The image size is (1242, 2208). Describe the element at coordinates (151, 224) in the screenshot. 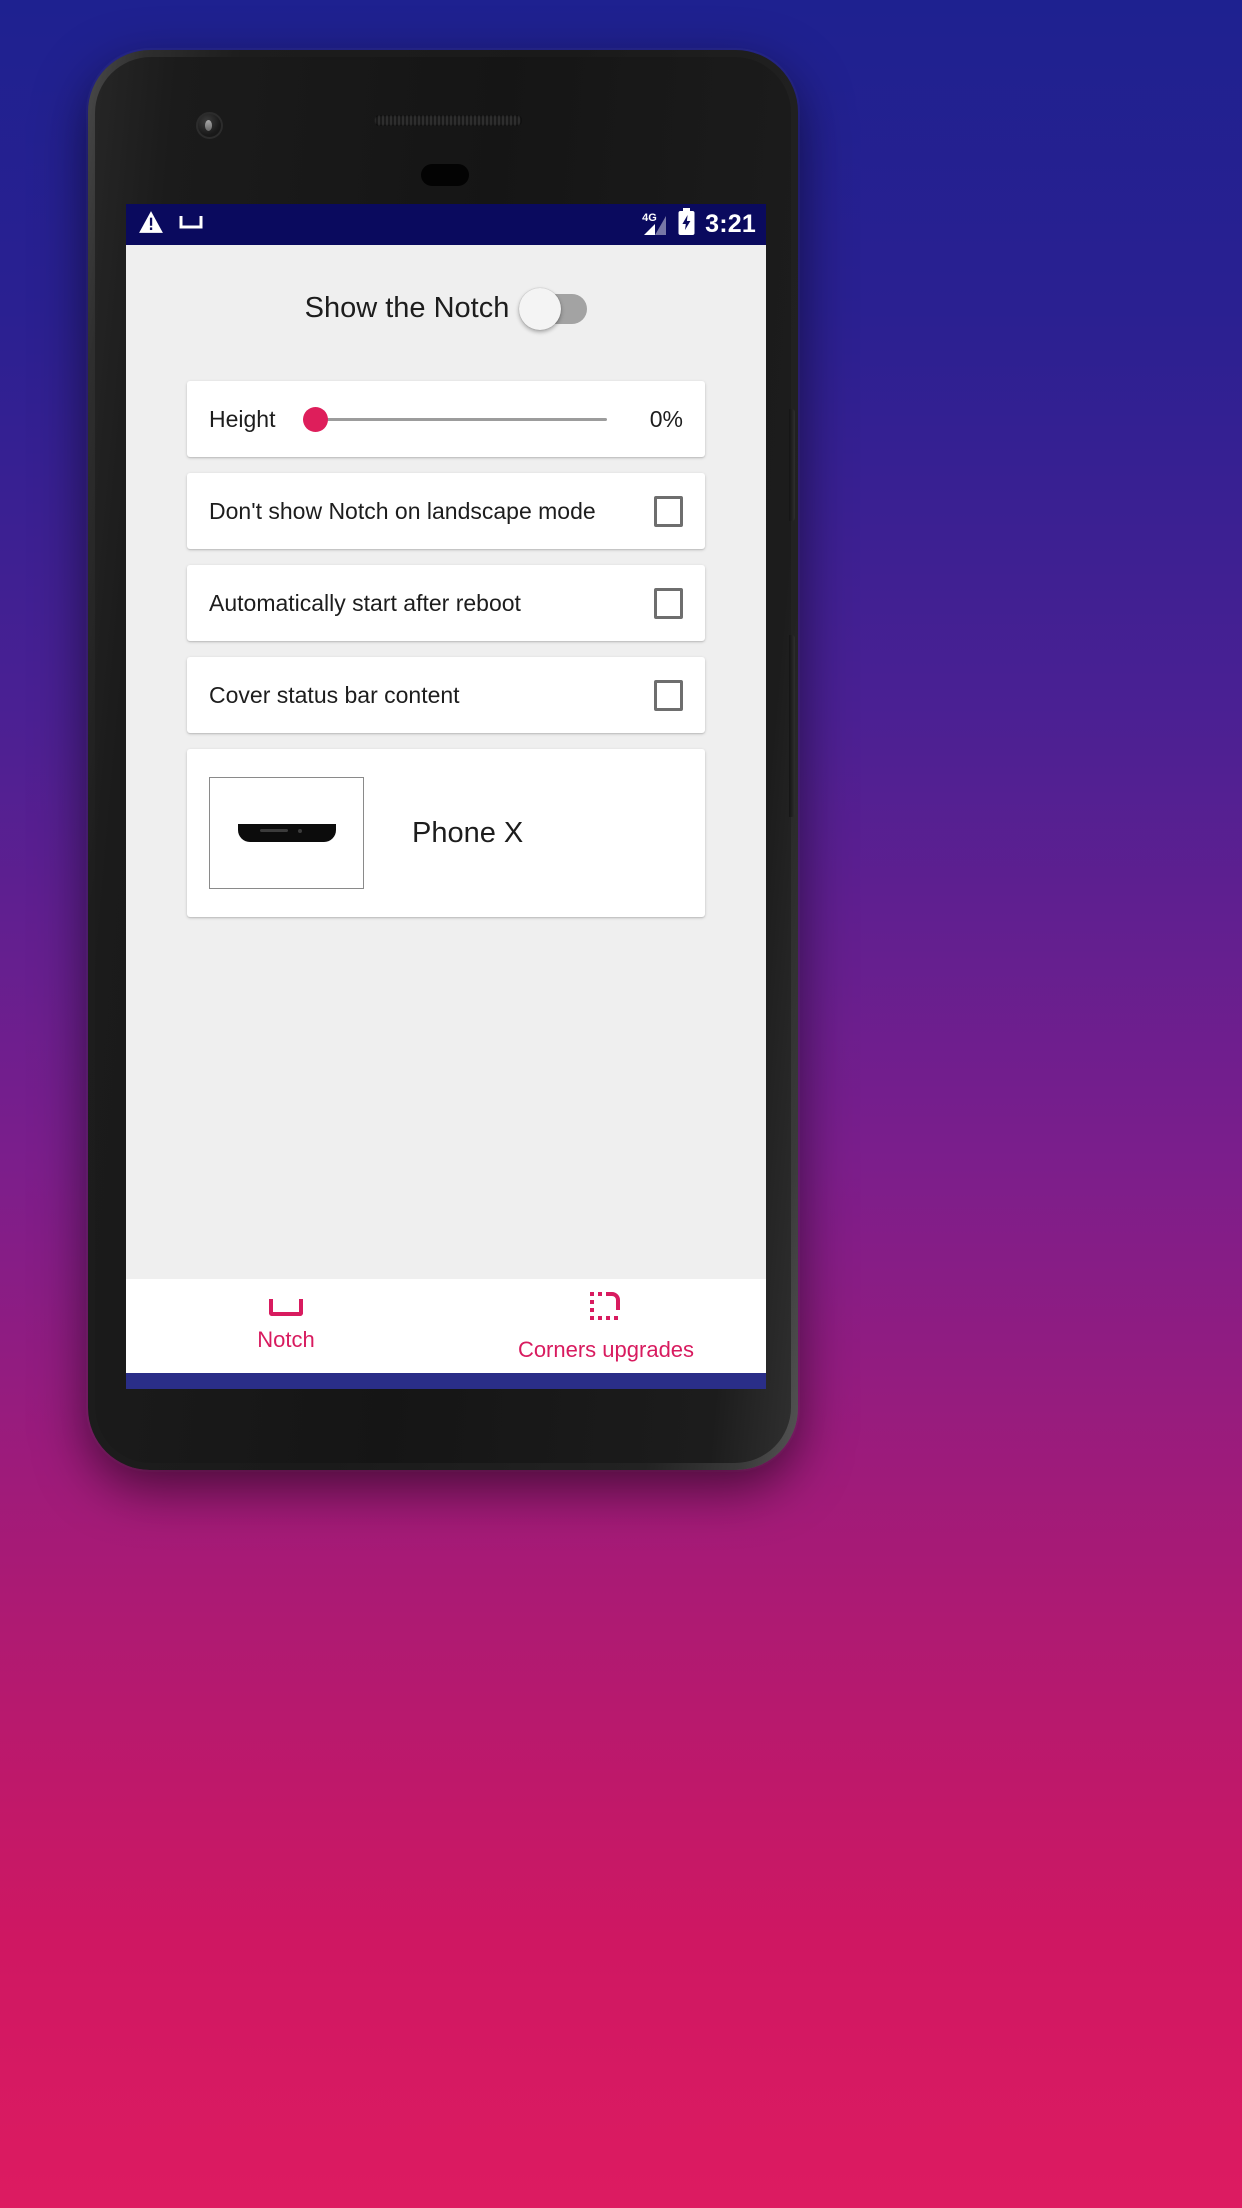

I see `warning-triangle-icon` at that location.